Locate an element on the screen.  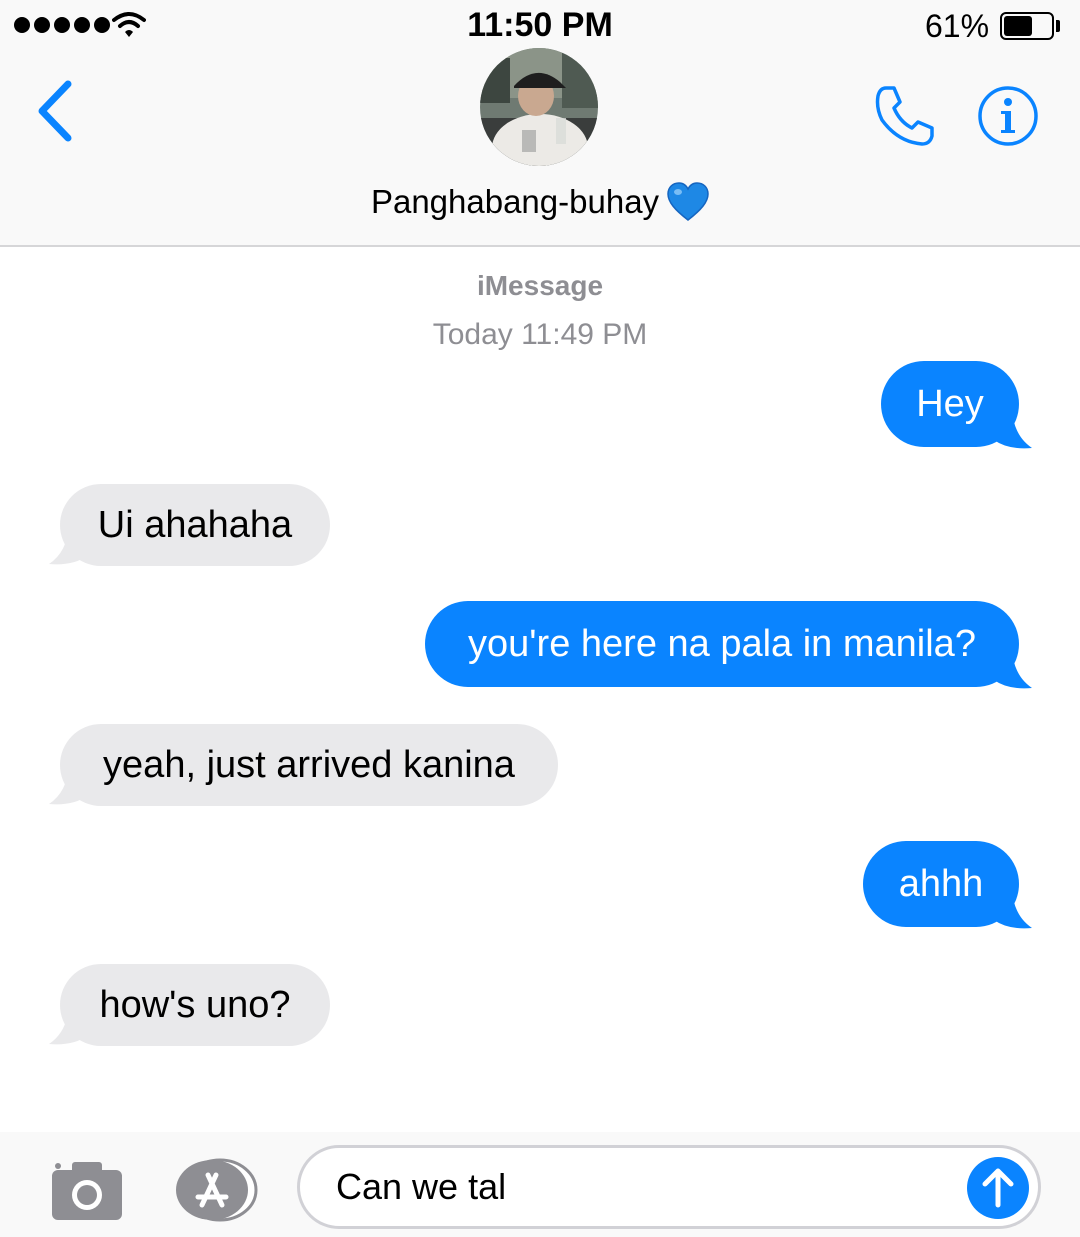
message-bubble: how's uno? is located at coordinates (195, 1005).